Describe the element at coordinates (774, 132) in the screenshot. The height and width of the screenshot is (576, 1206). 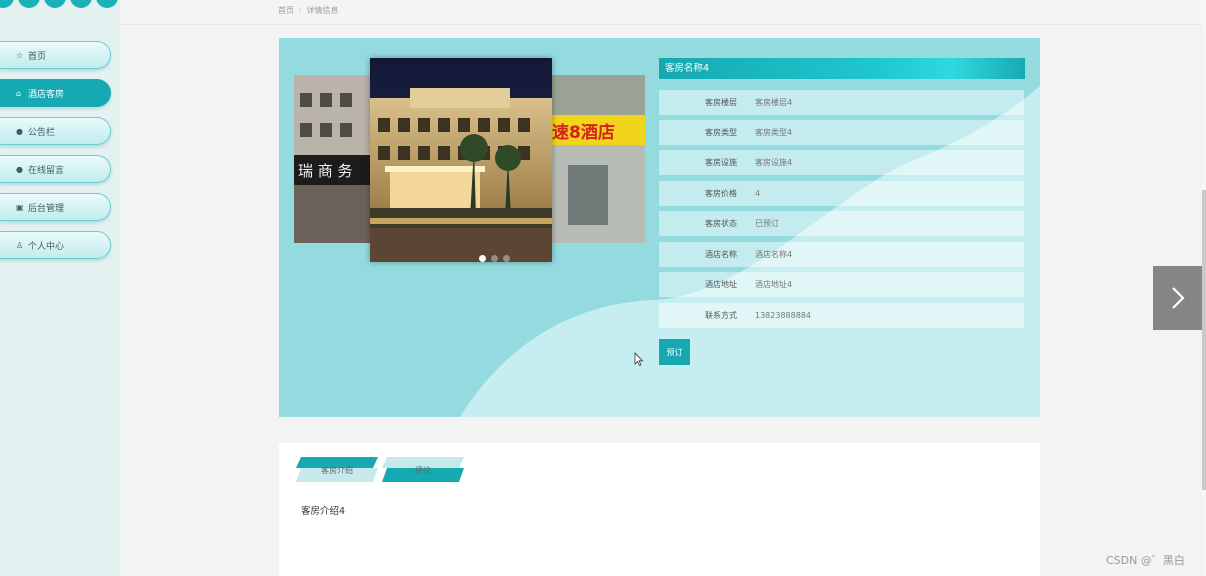
I see `info-value: 客房类型4` at that location.